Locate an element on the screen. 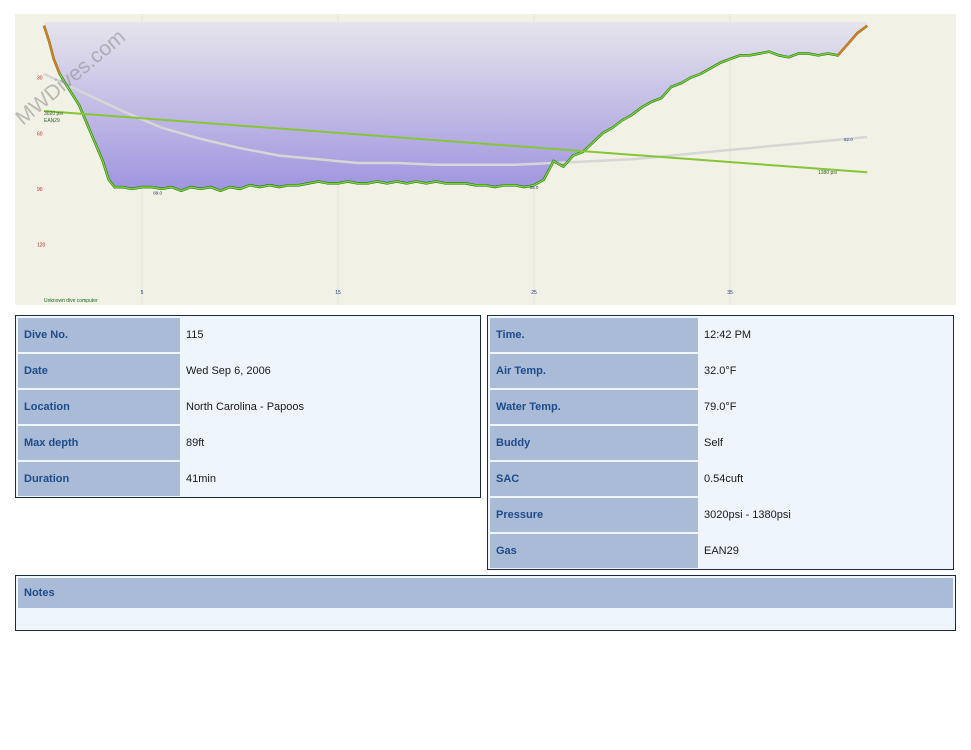 This screenshot has height=750, width=971. time-value: 12:42 PM is located at coordinates (824, 335).